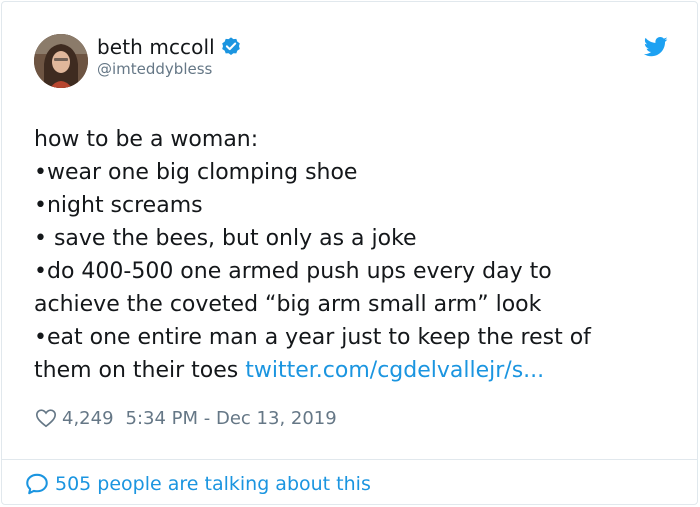 This screenshot has height=507, width=700. Describe the element at coordinates (46, 418) in the screenshot. I see `heart-icon` at that location.